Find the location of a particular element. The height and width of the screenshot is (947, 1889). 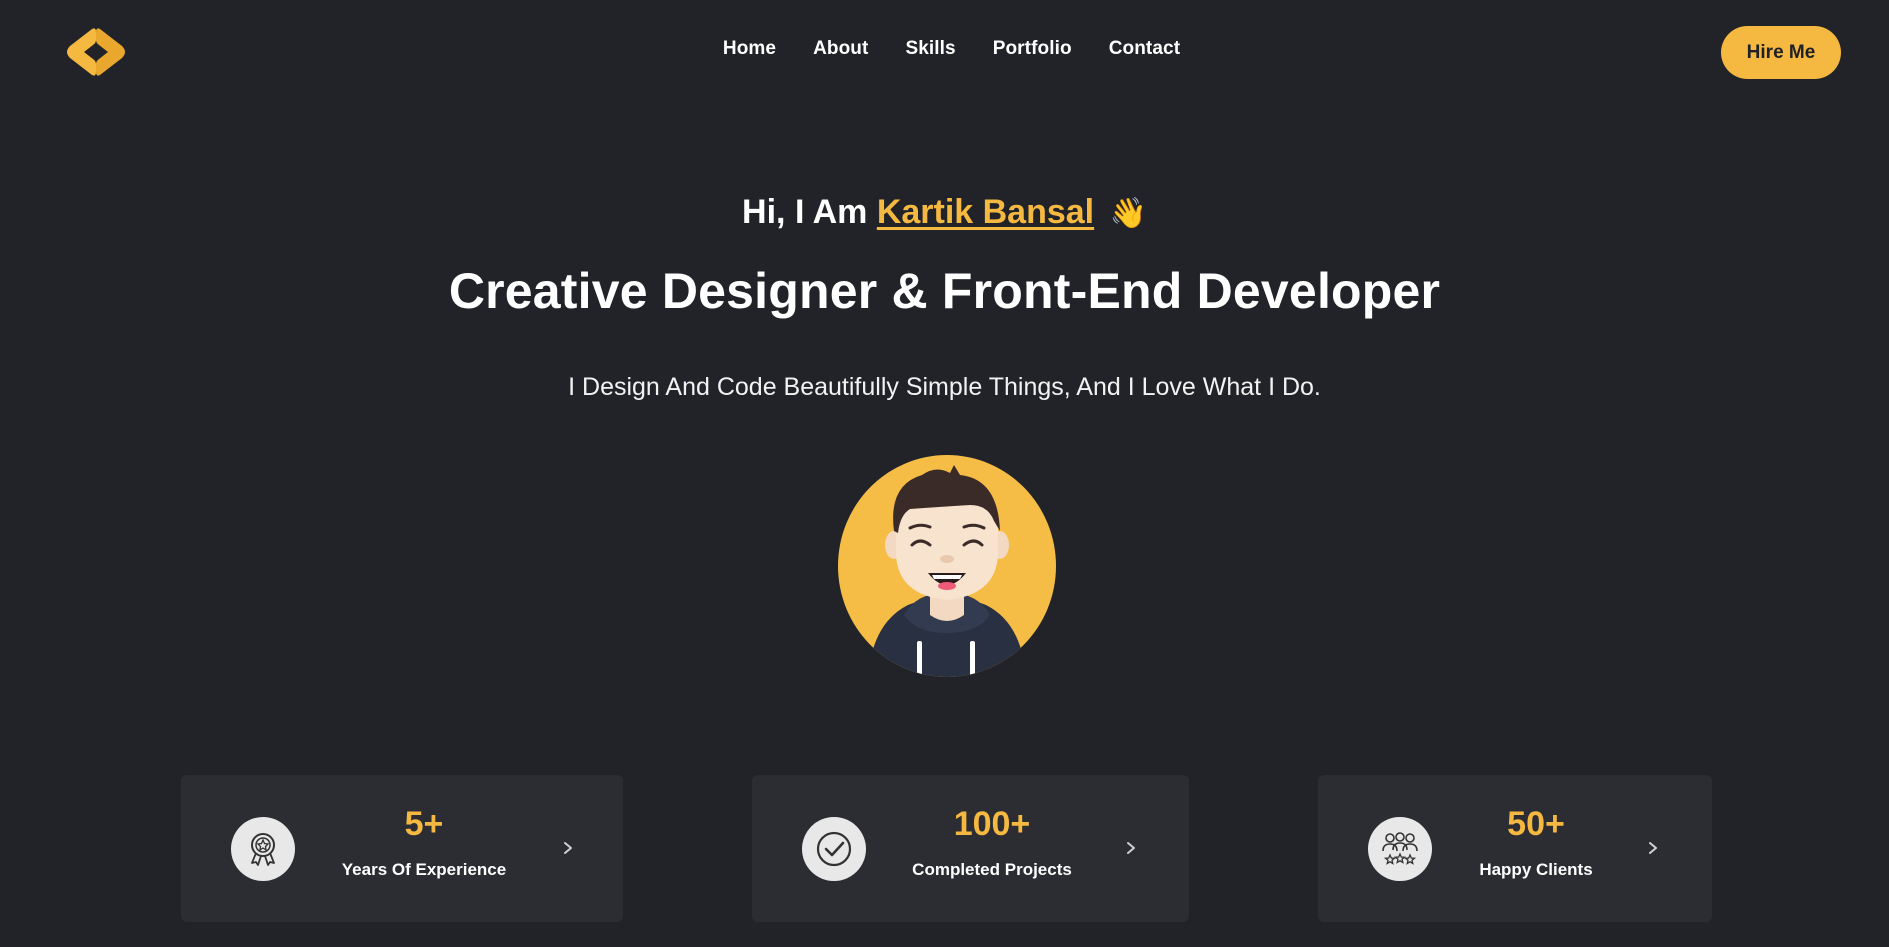

nav-contact: Contact is located at coordinates (1144, 49).